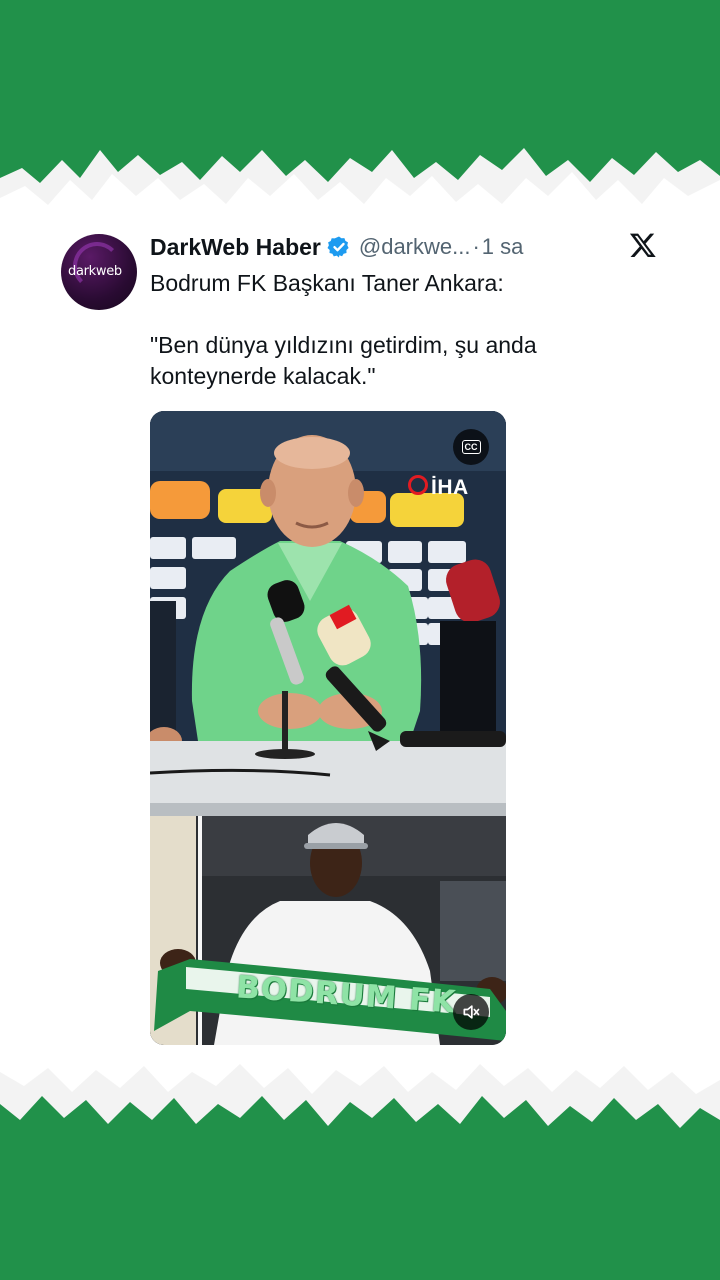  What do you see at coordinates (235, 247) in the screenshot?
I see `author-name: DarkWeb Haber` at bounding box center [235, 247].